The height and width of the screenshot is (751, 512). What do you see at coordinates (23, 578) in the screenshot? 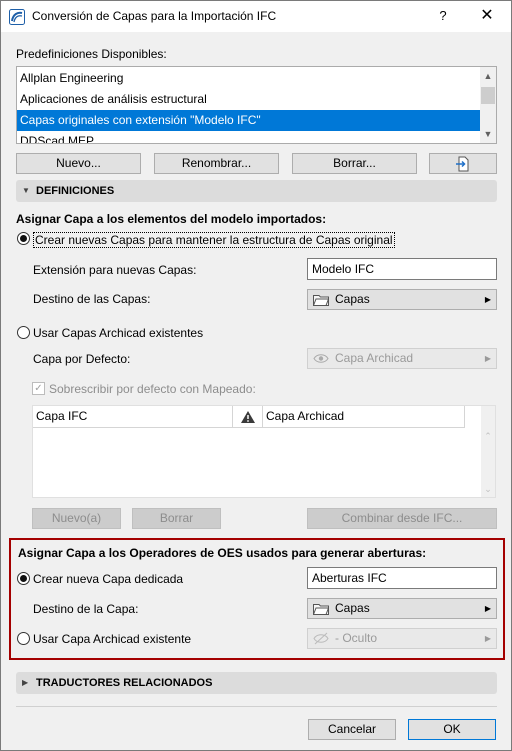
I see `create-dedicated-layer-radio` at bounding box center [23, 578].